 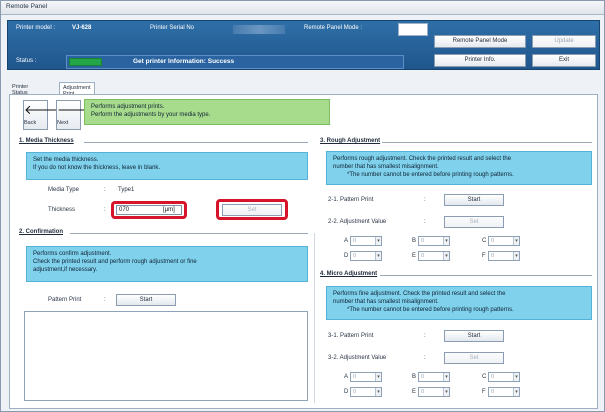 What do you see at coordinates (27, 6) in the screenshot?
I see `window-title: Remote Panel` at bounding box center [27, 6].